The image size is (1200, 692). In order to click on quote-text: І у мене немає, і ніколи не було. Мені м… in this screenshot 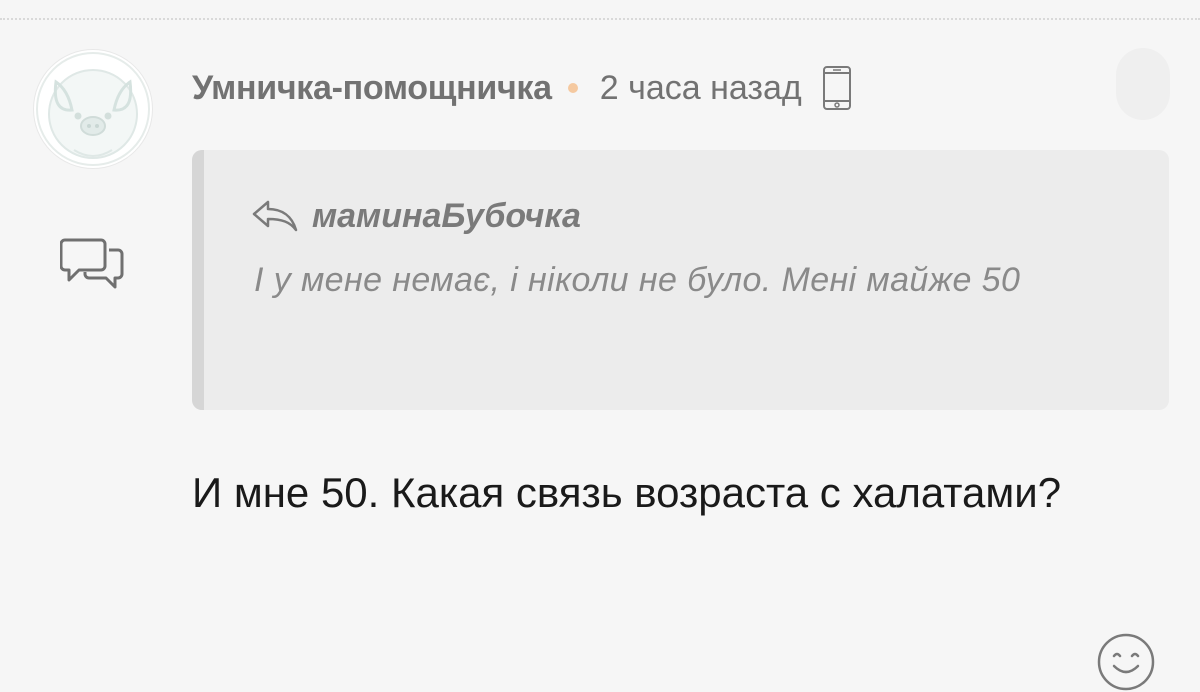, I will do `click(637, 280)`.